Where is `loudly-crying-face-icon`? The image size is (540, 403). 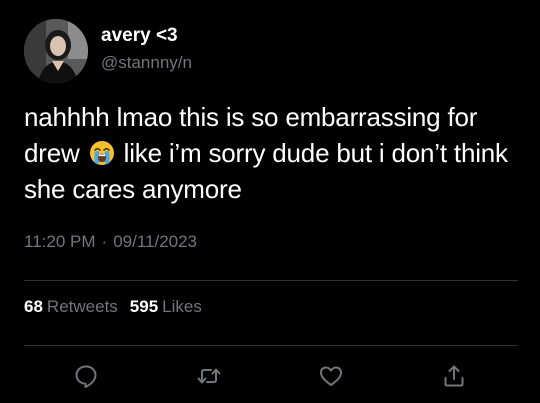 loudly-crying-face-icon is located at coordinates (102, 152).